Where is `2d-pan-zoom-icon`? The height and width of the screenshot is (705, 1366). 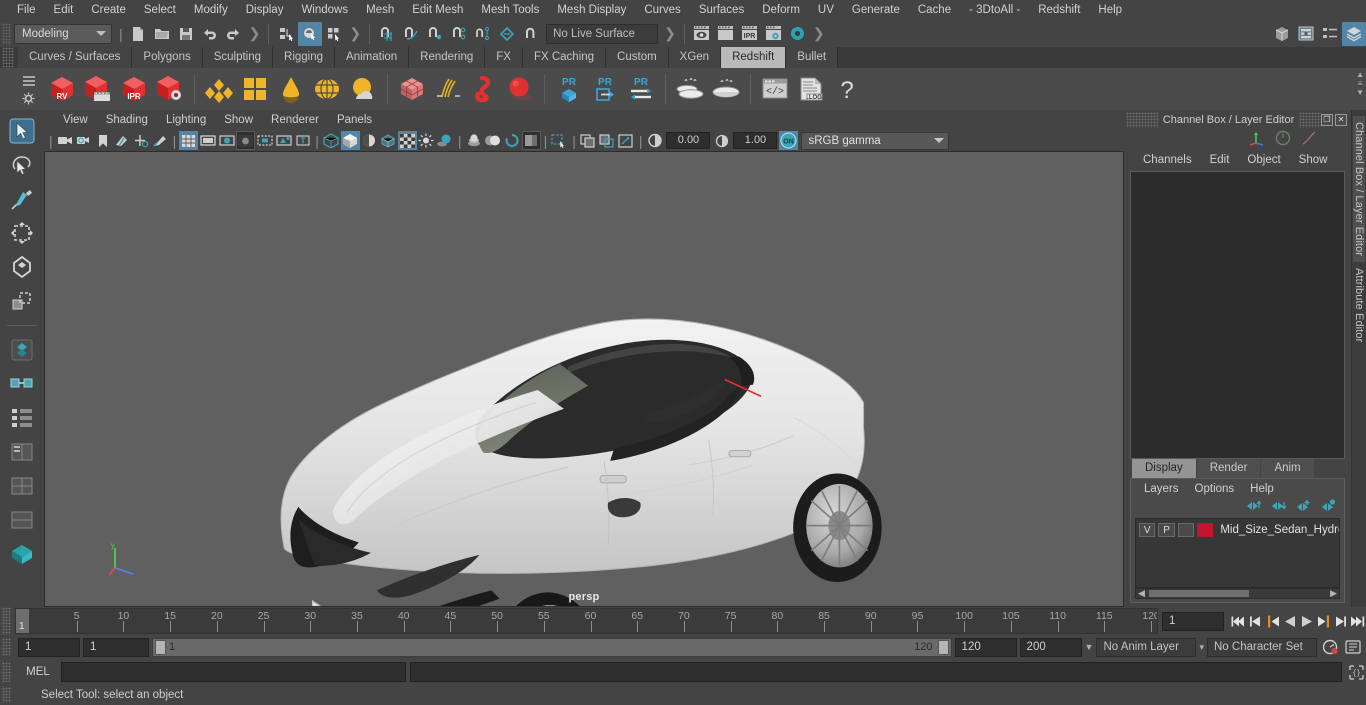
2d-pan-zoom-icon is located at coordinates (141, 140).